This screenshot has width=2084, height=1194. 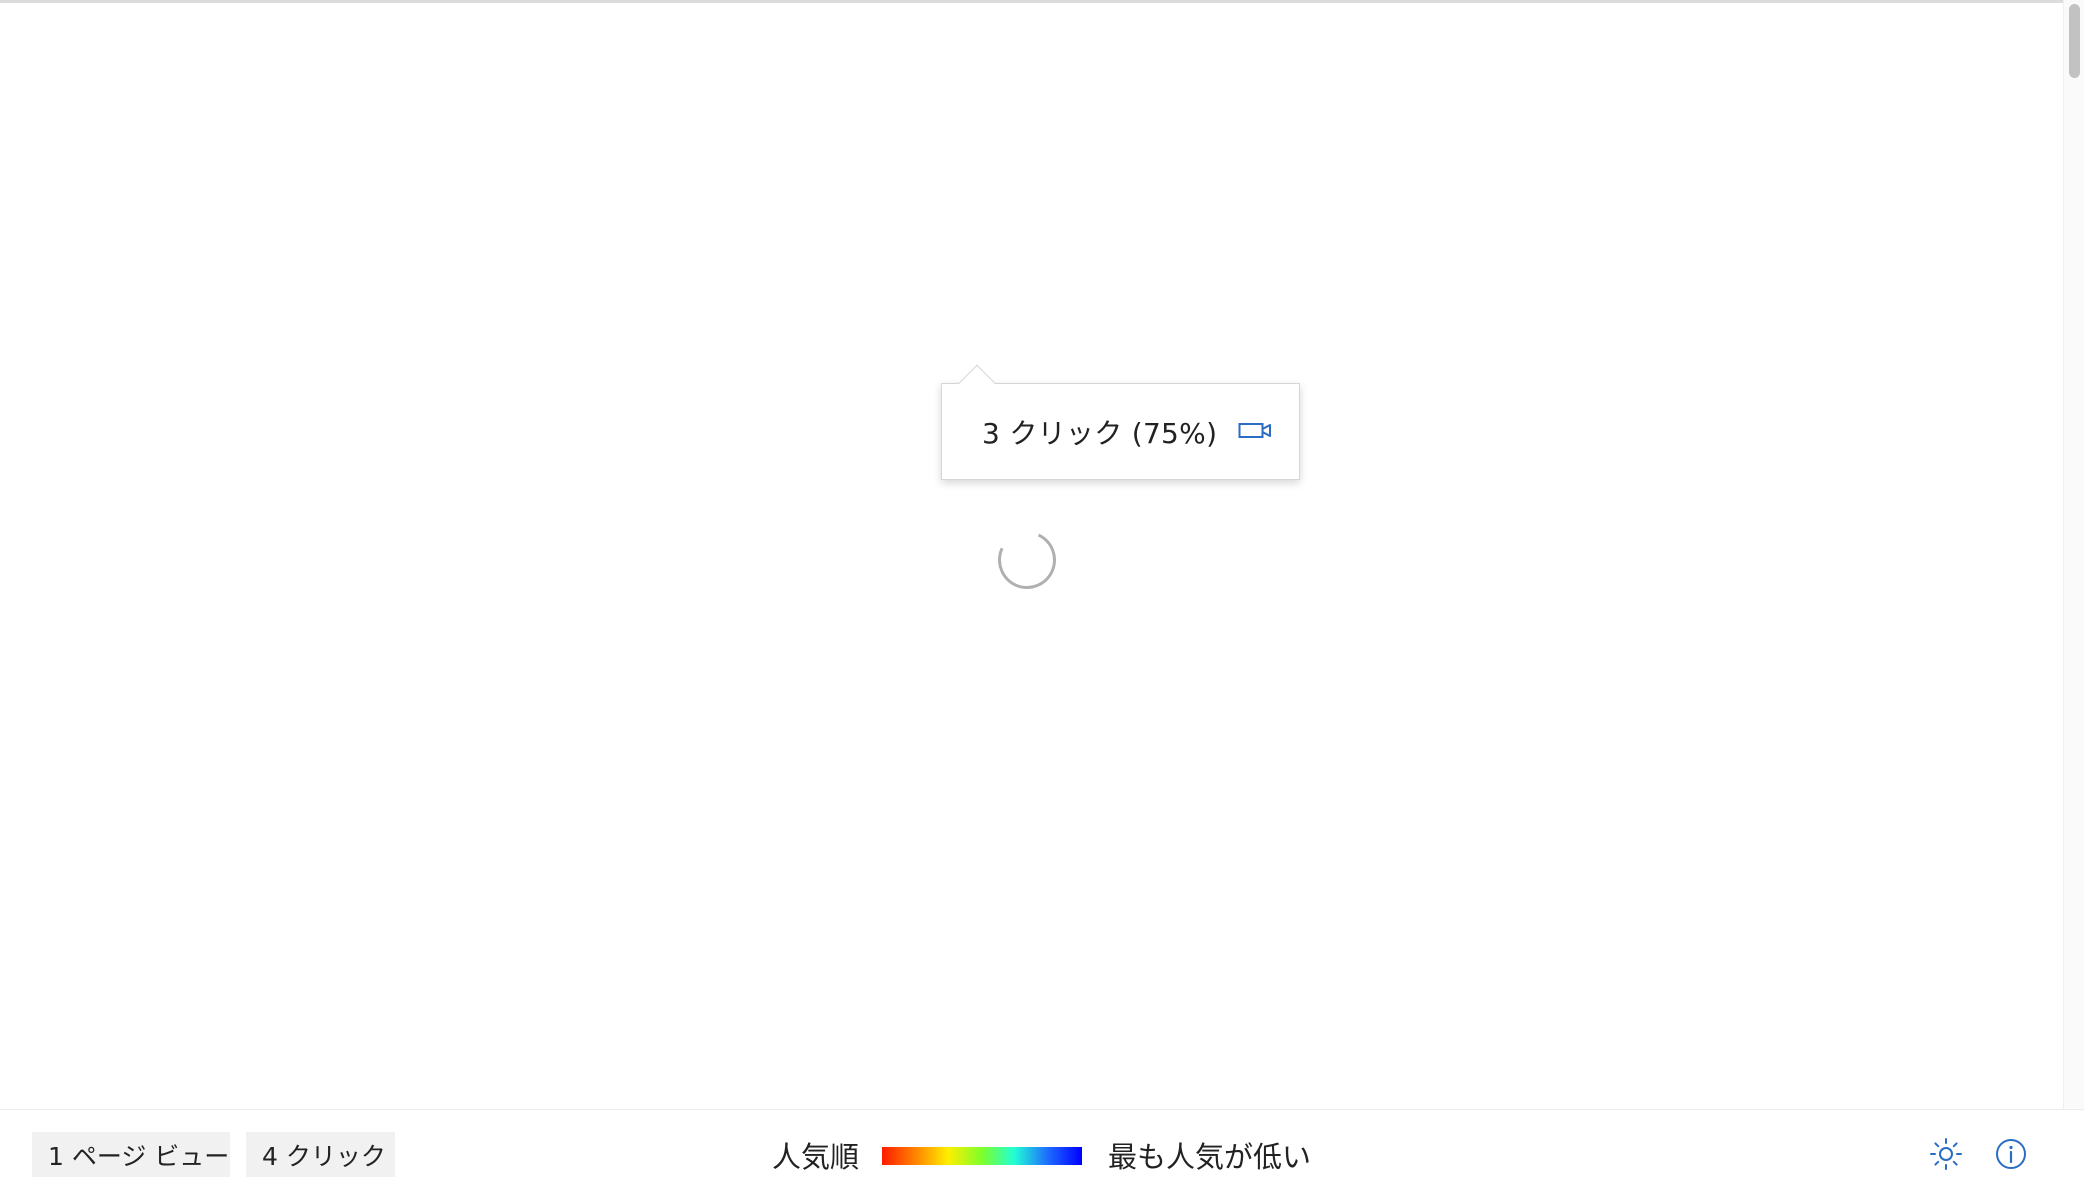 I want to click on watch-recordings-button, so click(x=1255, y=432).